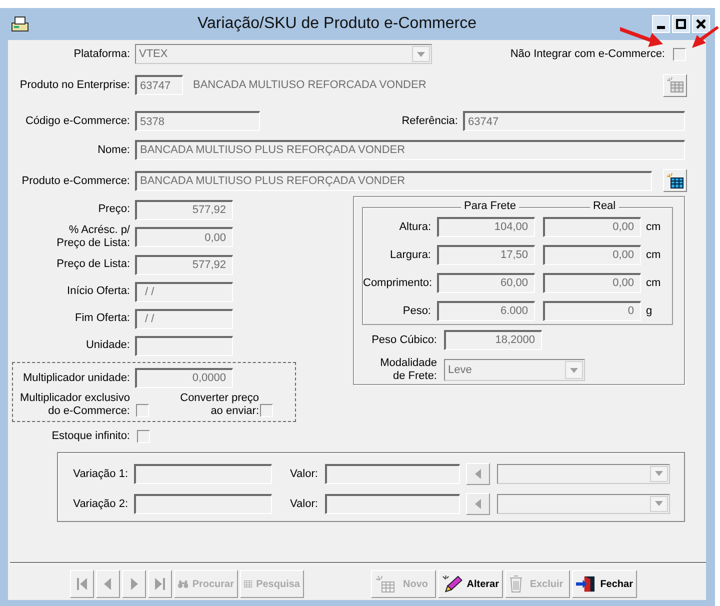 The width and height of the screenshot is (720, 606). Describe the element at coordinates (74, 85) in the screenshot. I see `field-label: Produto no Enterprise:` at that location.